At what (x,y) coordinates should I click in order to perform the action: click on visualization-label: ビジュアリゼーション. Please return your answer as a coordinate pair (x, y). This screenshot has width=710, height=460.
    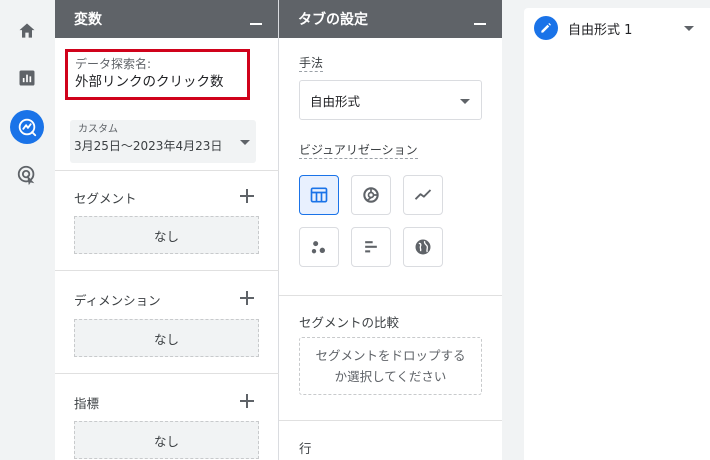
    Looking at the image, I should click on (358, 151).